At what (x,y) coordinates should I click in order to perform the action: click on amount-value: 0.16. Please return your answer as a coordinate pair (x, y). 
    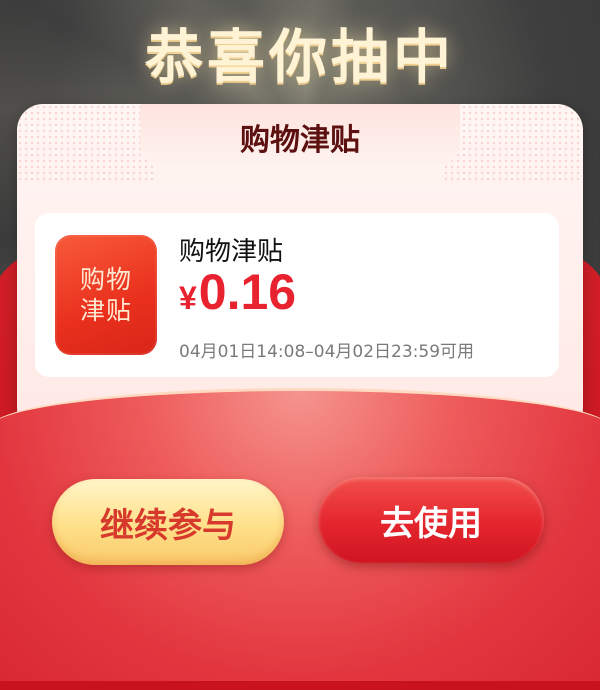
    Looking at the image, I should click on (247, 292).